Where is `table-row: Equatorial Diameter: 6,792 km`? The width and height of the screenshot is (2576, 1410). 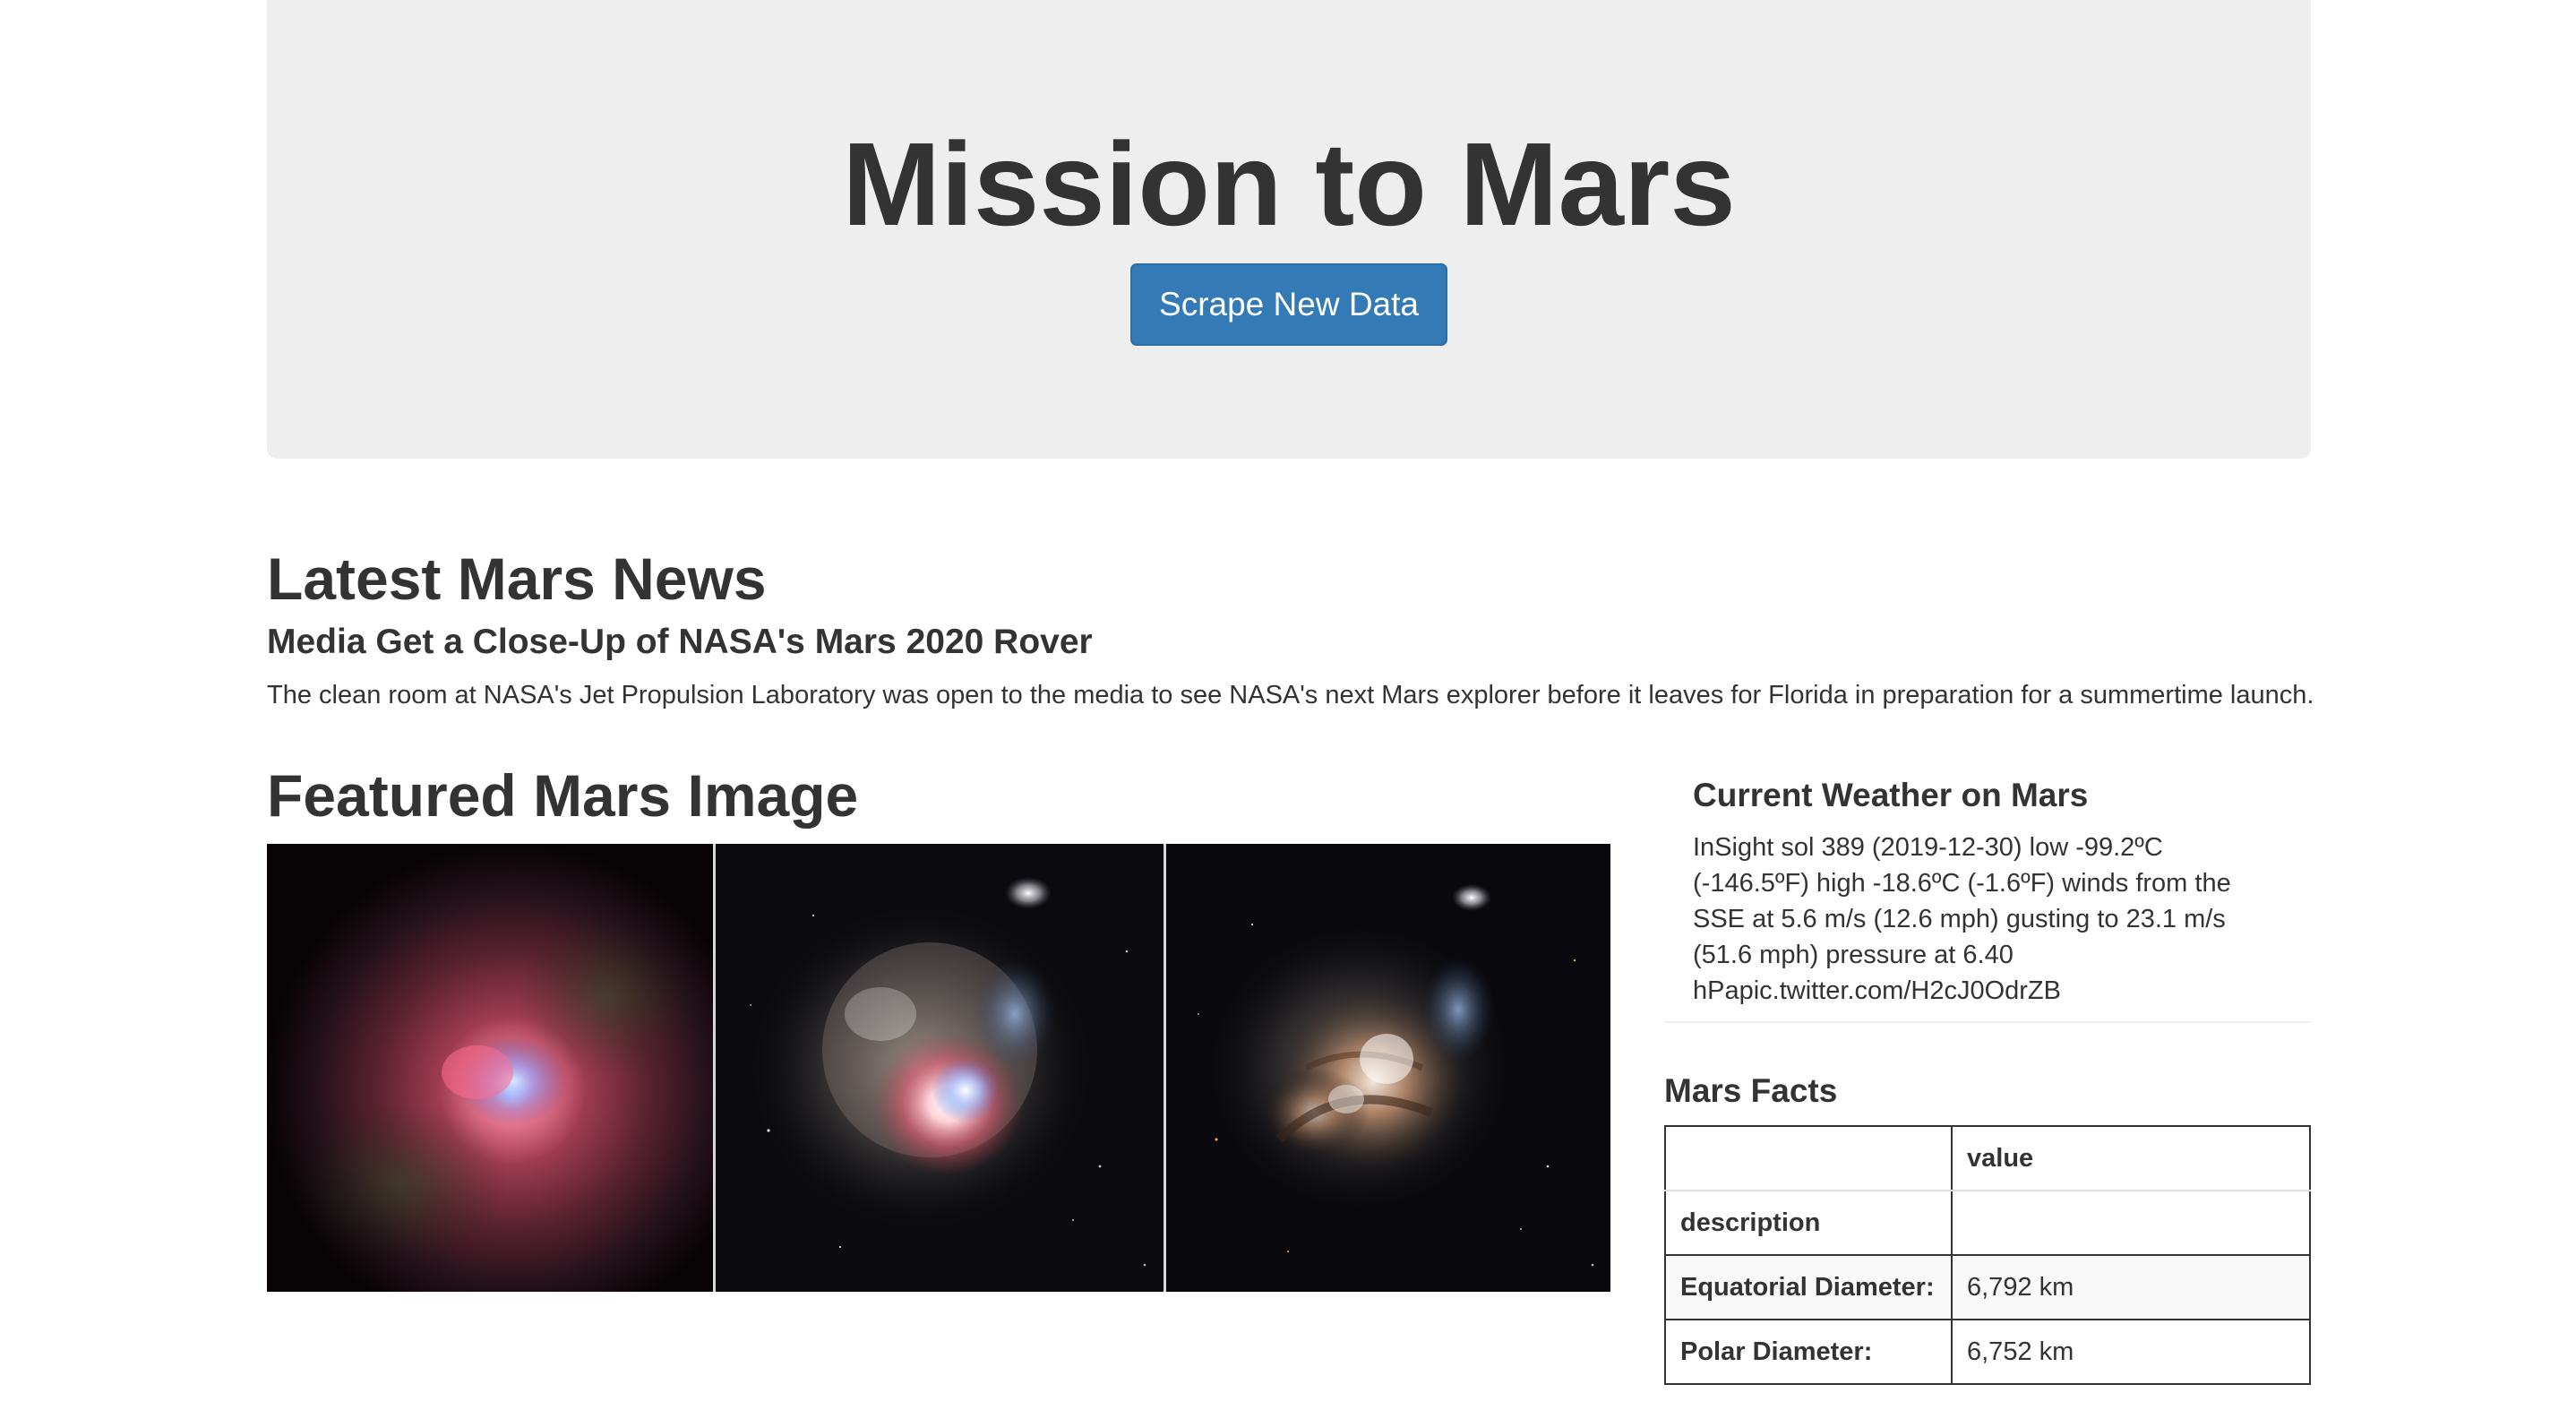 table-row: Equatorial Diameter: 6,792 km is located at coordinates (1987, 1287).